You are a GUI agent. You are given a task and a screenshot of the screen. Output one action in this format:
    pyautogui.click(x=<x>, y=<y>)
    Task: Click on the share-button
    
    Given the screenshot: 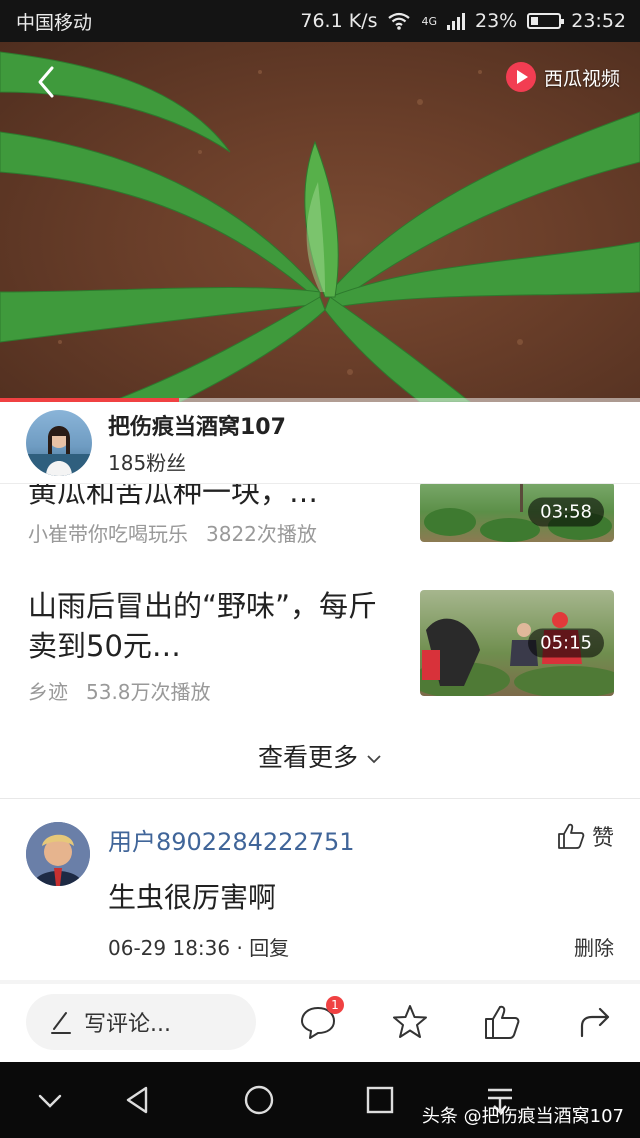 What is the action you would take?
    pyautogui.click(x=596, y=1022)
    